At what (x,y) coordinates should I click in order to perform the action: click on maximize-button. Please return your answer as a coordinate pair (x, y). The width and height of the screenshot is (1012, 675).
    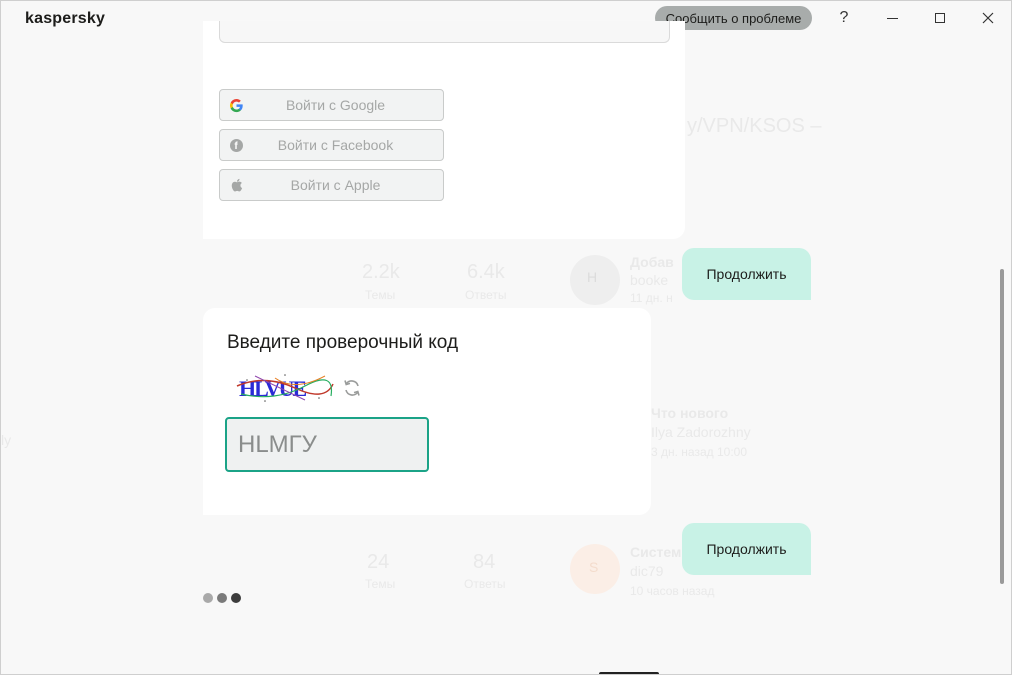
    Looking at the image, I should click on (940, 18).